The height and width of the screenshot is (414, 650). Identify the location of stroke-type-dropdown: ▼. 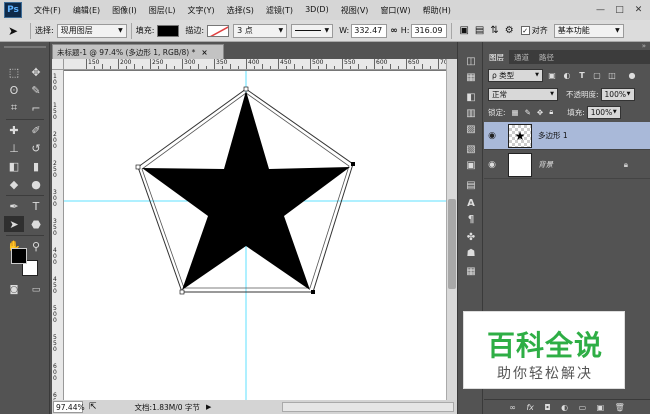
(312, 30).